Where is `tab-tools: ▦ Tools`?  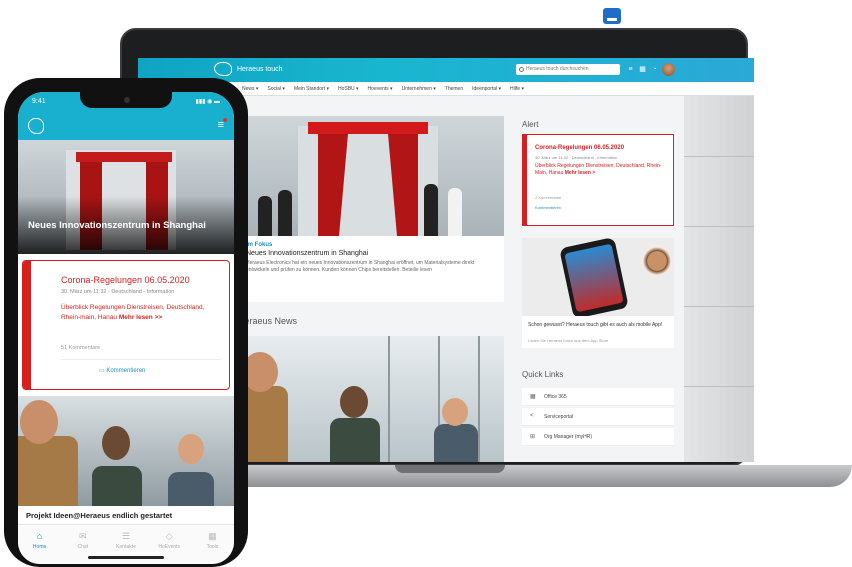
tab-tools: ▦ Tools is located at coordinates (212, 544).